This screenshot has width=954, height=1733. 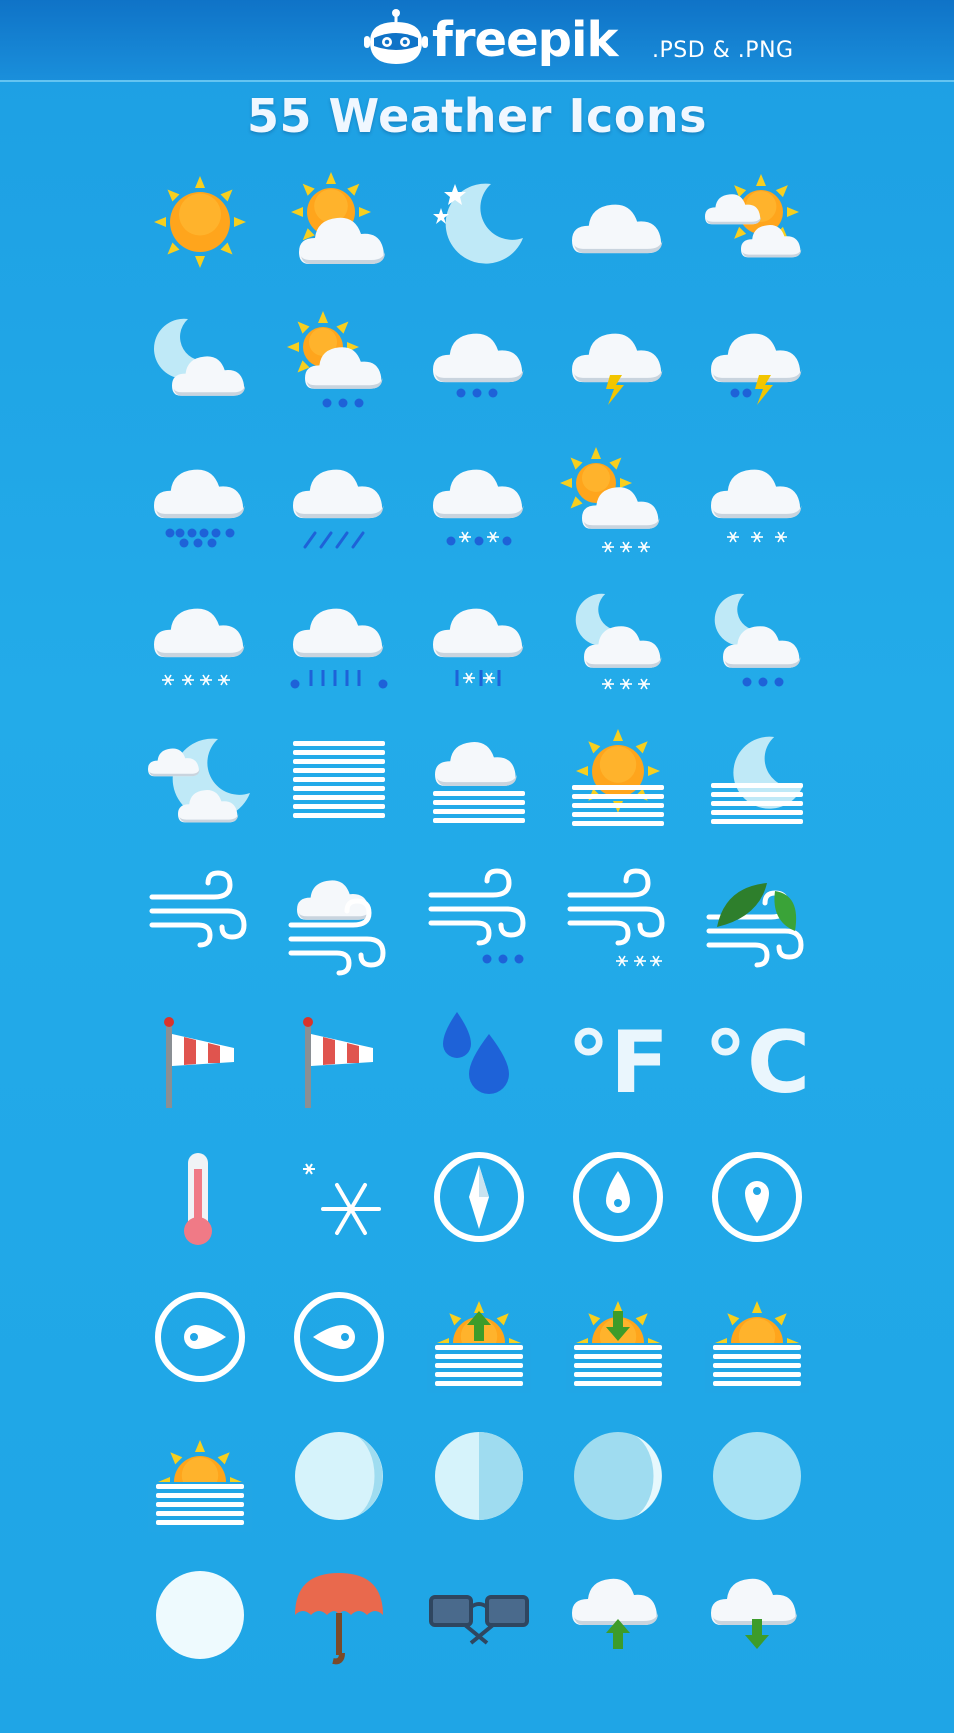 I want to click on fahrenheit-label: °F, so click(x=618, y=1063).